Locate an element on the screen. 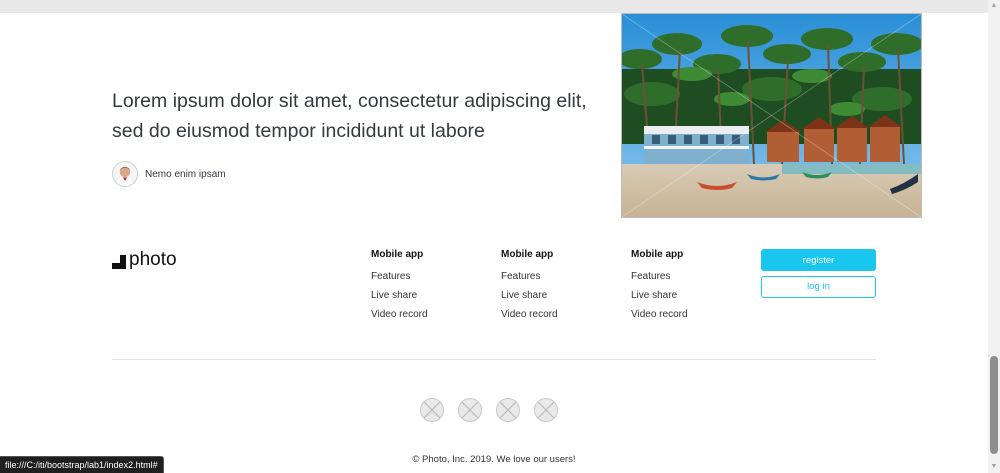 Image resolution: width=1000 pixels, height=473 pixels. testimonial-author: Nemo enim ipsam is located at coordinates (169, 174).